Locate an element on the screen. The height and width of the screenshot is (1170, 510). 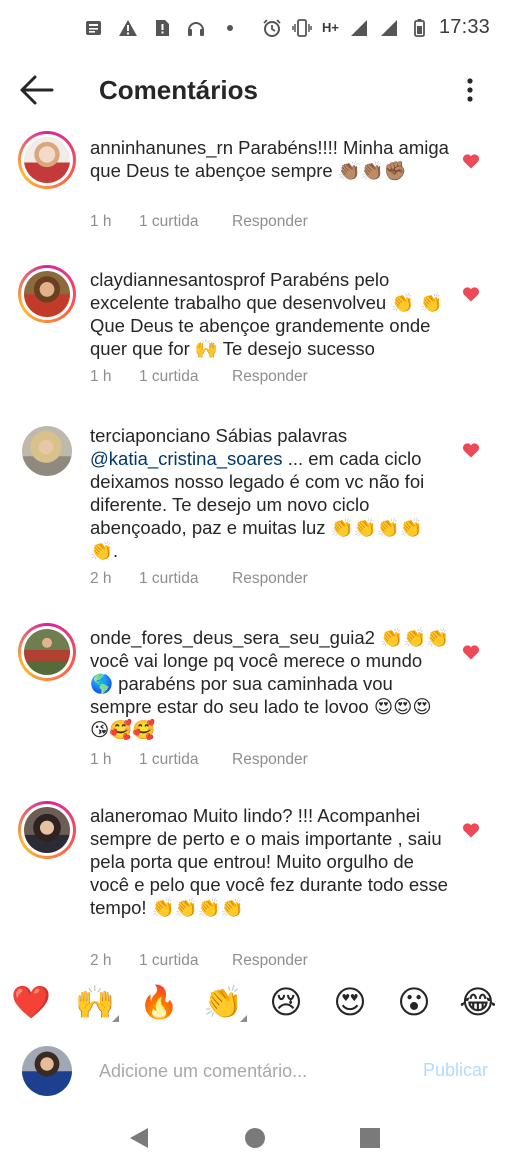
comment-username: anninhanunes_rn is located at coordinates (161, 147).